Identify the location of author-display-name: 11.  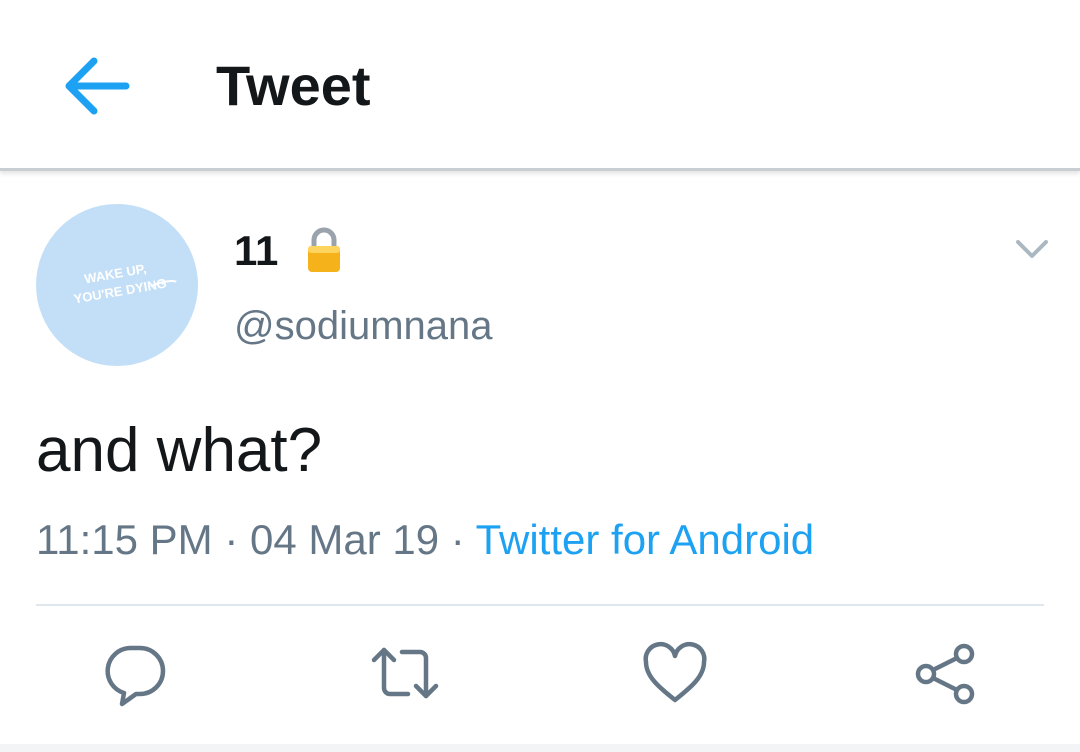
(256, 251).